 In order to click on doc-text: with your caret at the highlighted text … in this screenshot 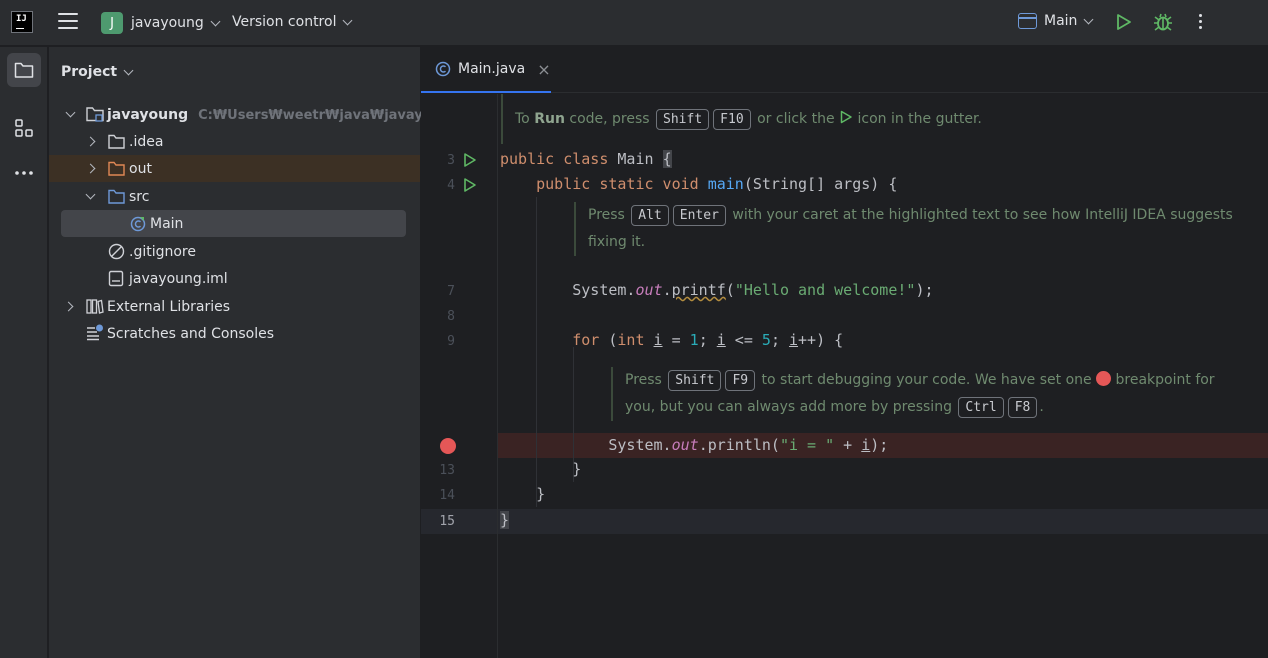, I will do `click(980, 215)`.